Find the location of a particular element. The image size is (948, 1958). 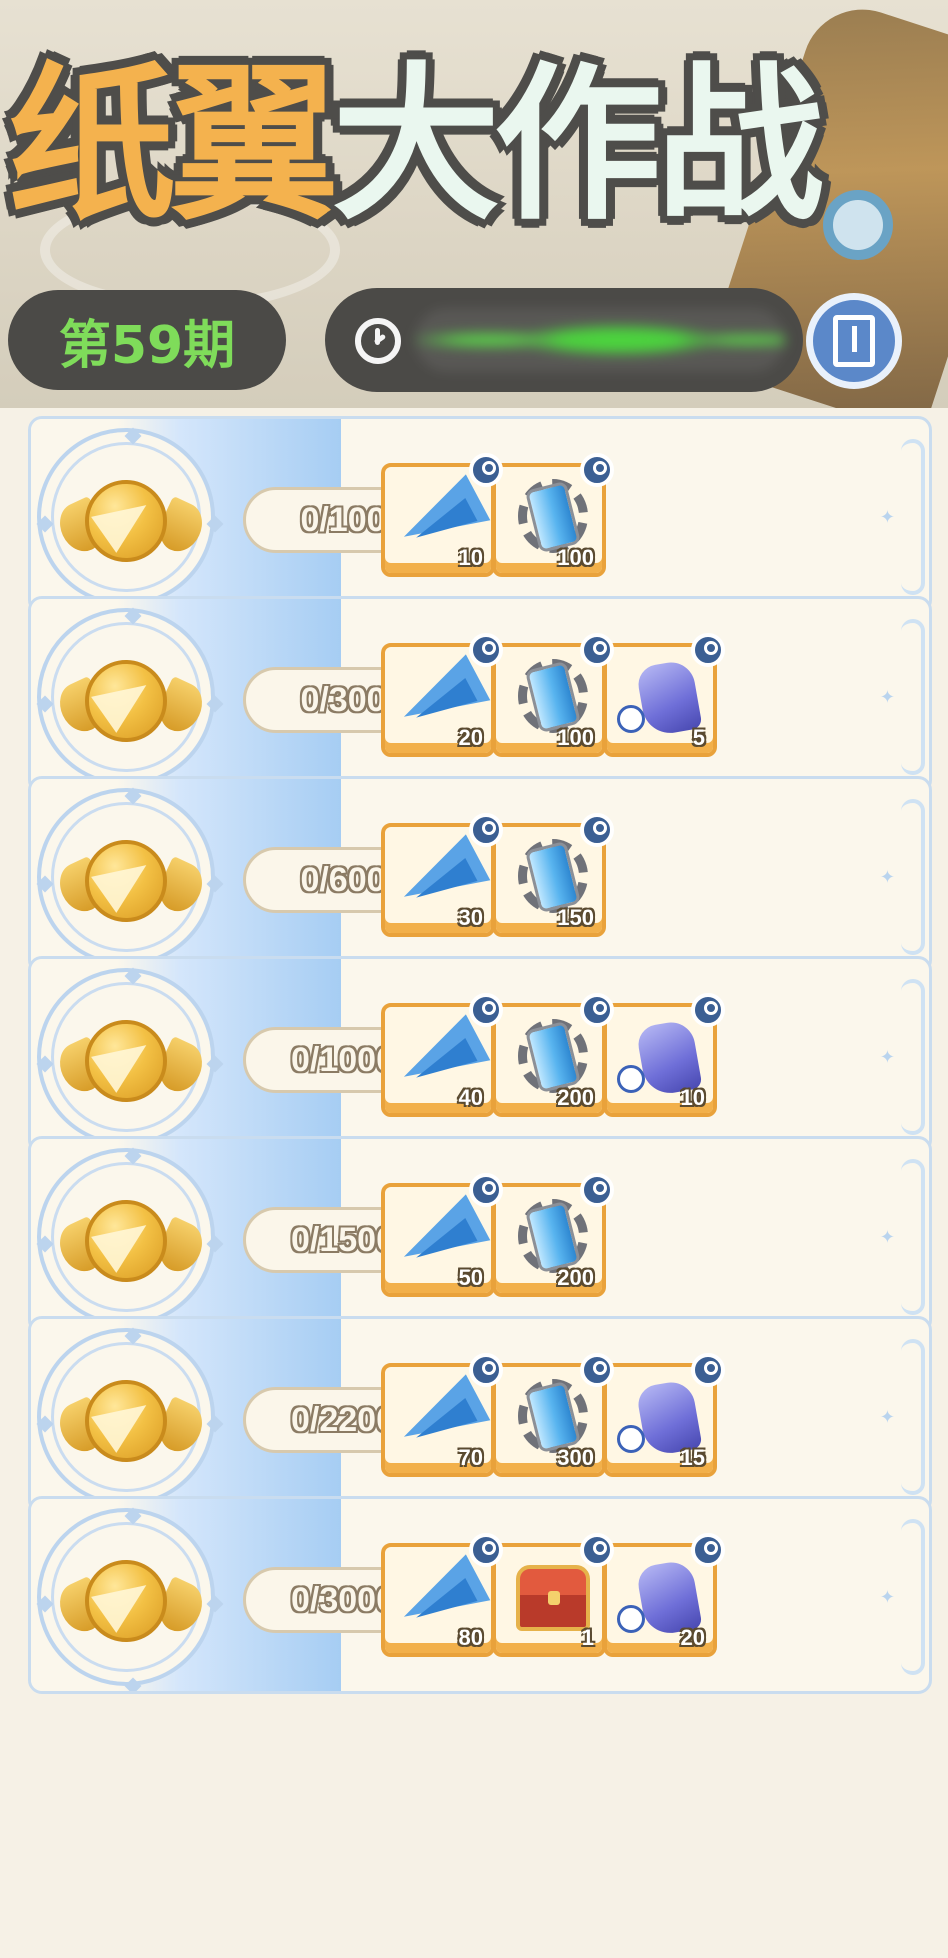

reward-item-plane: 40 is located at coordinates (442, 1055).